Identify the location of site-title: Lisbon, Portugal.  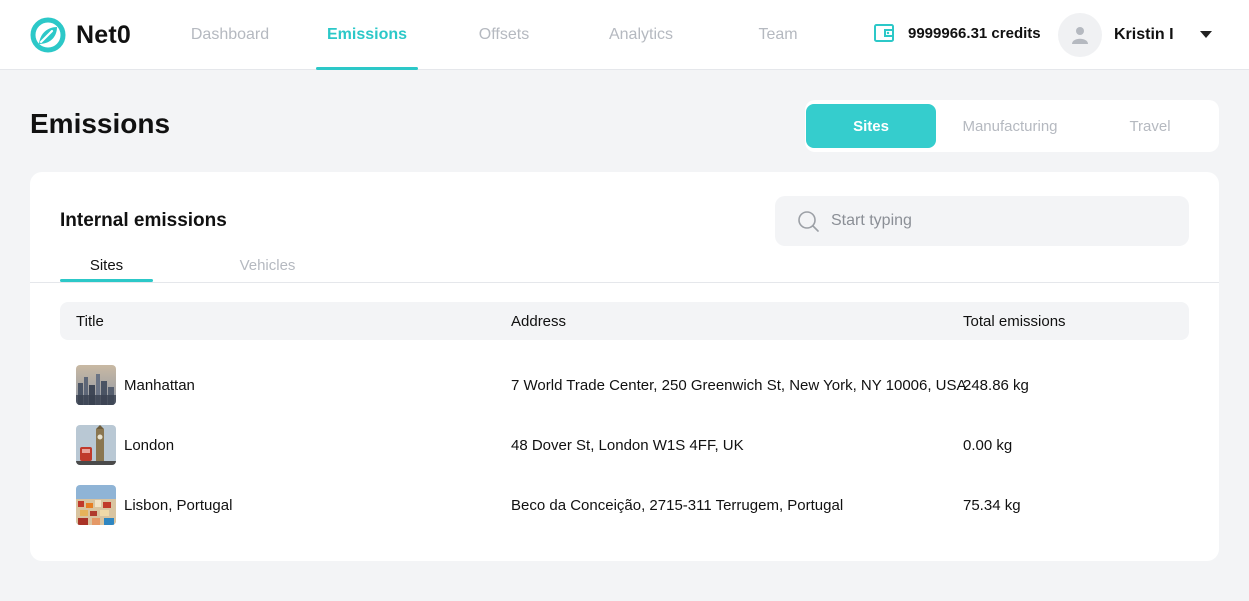
(178, 505).